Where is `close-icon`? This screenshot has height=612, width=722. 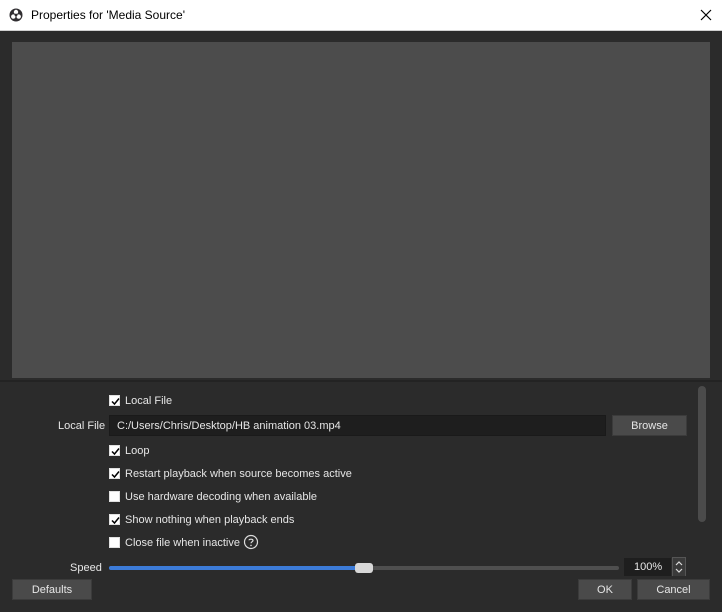 close-icon is located at coordinates (706, 15).